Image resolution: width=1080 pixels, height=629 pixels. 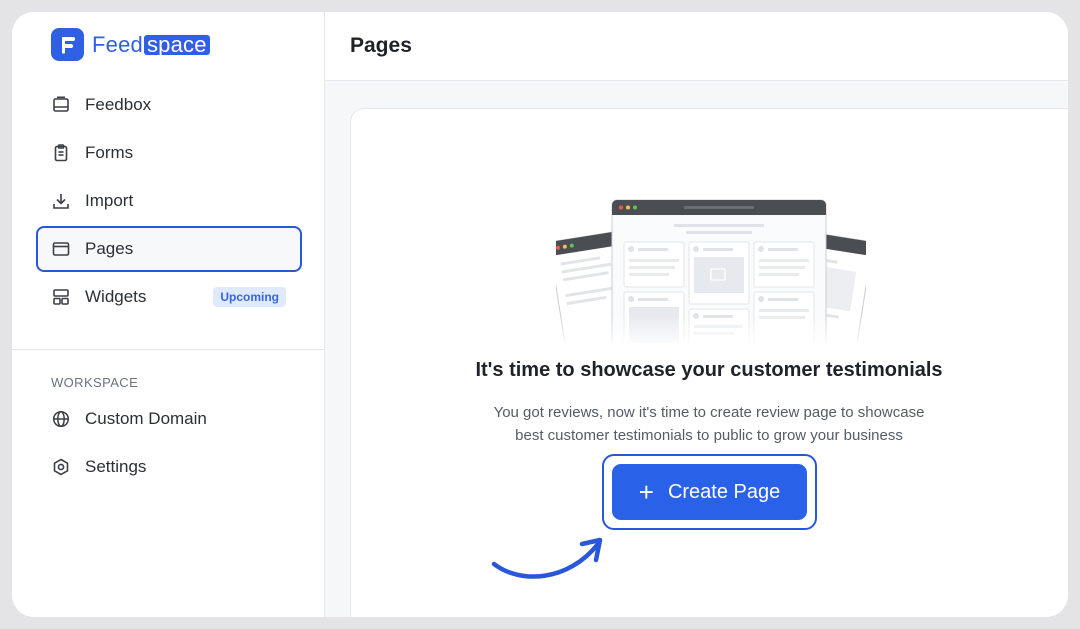 I want to click on create-page-label: Create Page, so click(x=724, y=491).